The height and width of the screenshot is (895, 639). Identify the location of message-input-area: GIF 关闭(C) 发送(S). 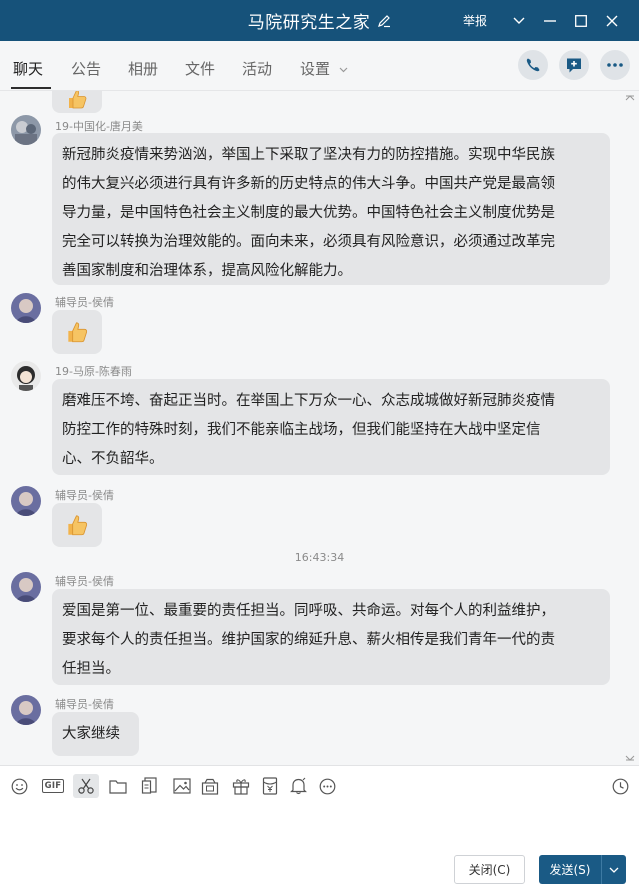
(319, 830).